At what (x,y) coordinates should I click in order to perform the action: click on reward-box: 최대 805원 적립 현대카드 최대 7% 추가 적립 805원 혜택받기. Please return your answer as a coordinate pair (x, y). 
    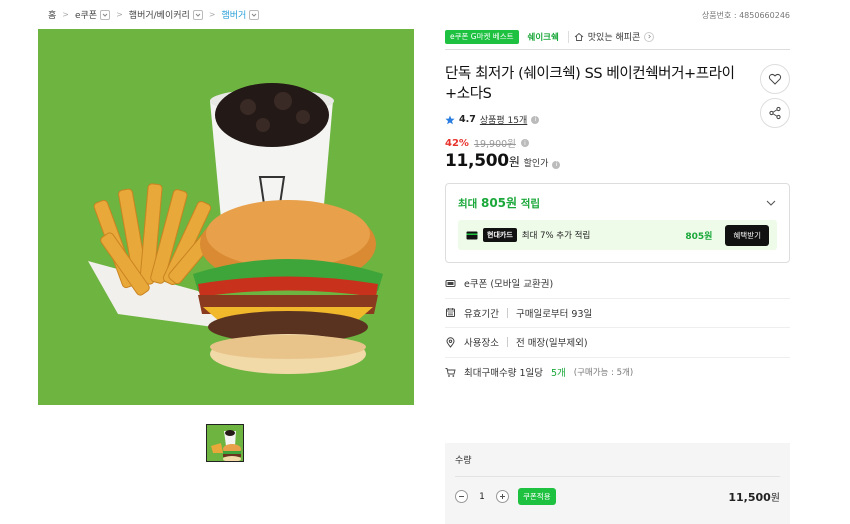
    Looking at the image, I should click on (617, 223).